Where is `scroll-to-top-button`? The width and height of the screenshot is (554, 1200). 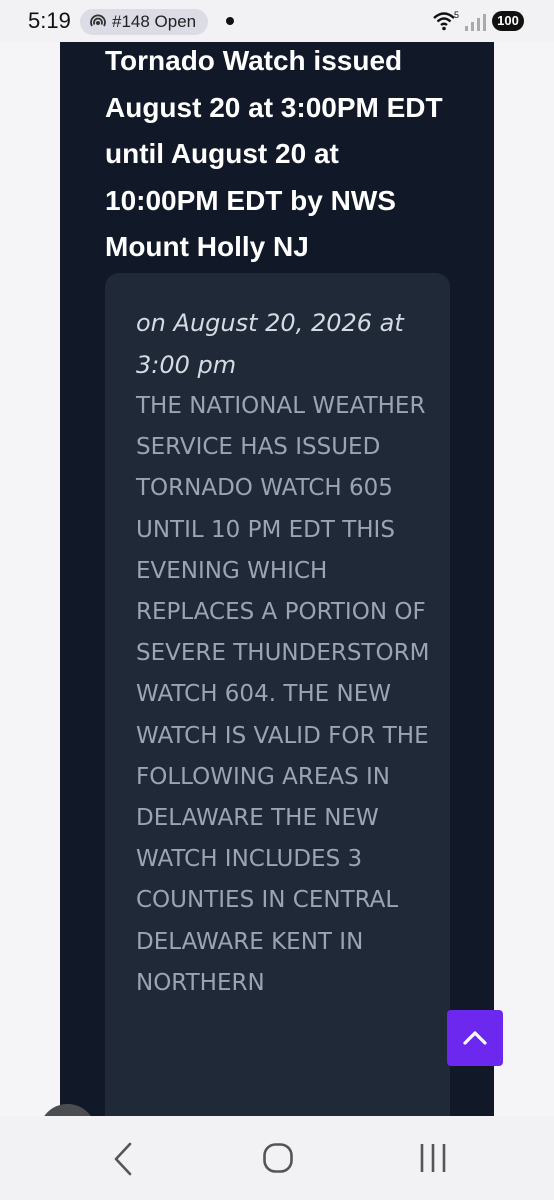
scroll-to-top-button is located at coordinates (475, 1038).